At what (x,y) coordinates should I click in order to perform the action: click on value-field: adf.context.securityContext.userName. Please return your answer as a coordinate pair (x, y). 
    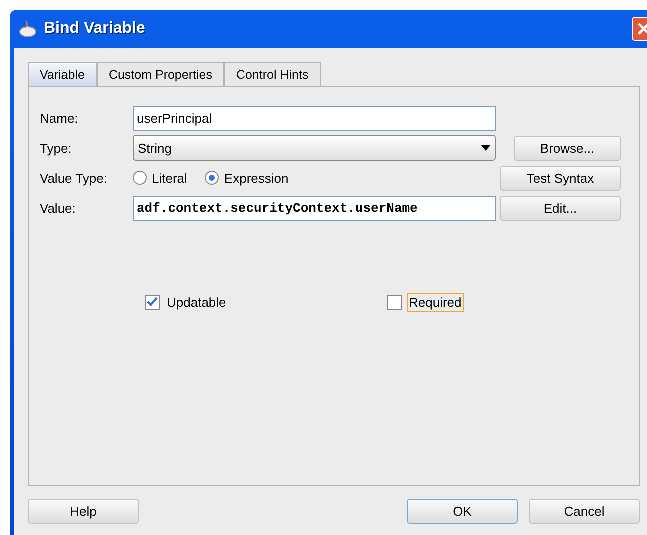
    Looking at the image, I should click on (314, 208).